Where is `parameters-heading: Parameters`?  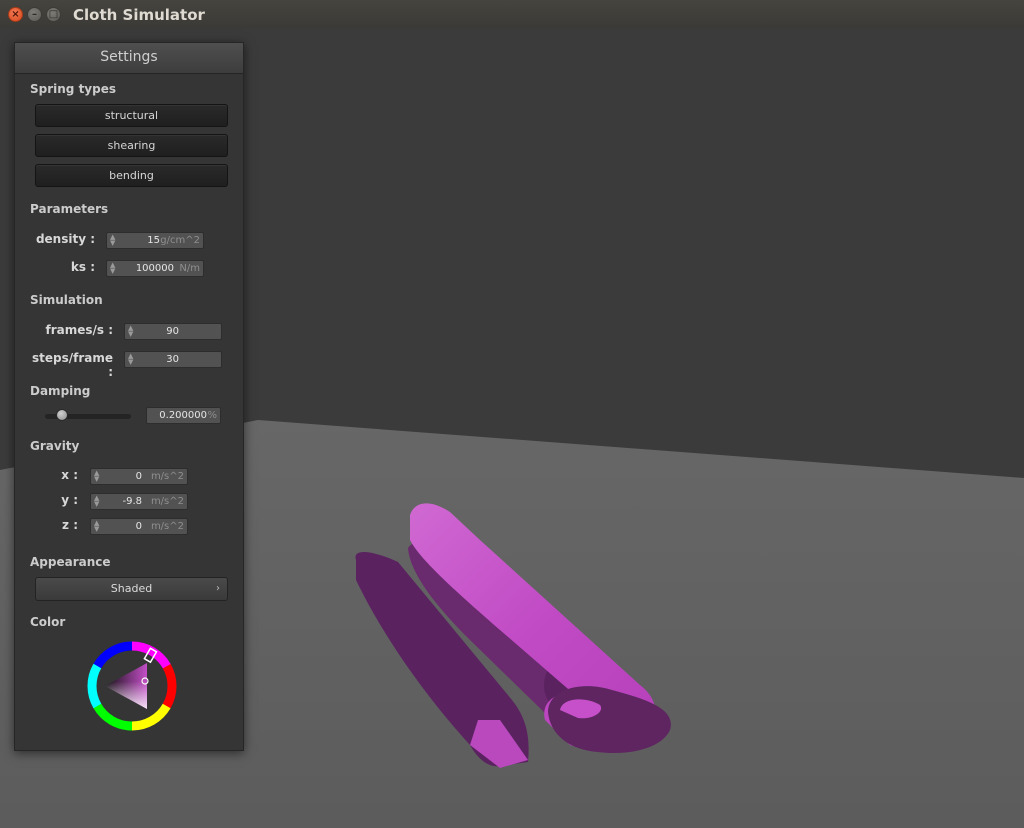 parameters-heading: Parameters is located at coordinates (69, 209).